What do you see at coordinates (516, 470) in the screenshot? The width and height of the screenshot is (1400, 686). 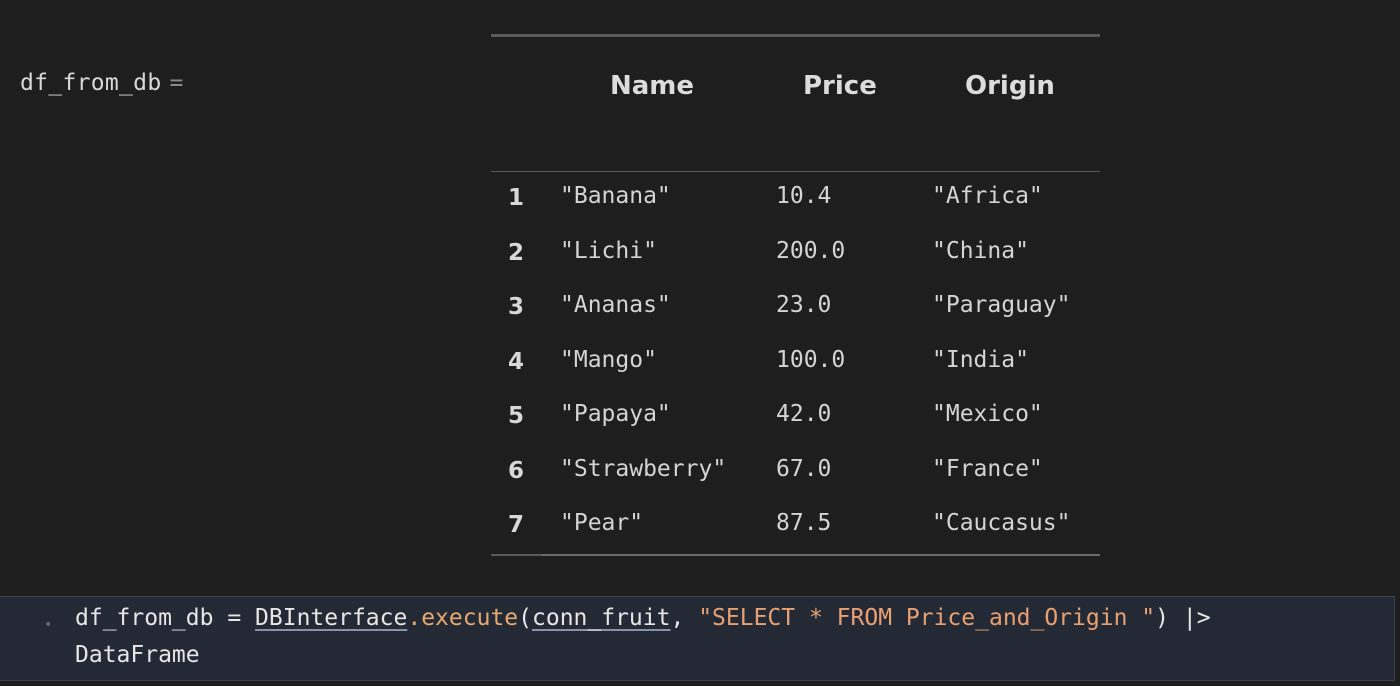 I see `row-index: 6` at bounding box center [516, 470].